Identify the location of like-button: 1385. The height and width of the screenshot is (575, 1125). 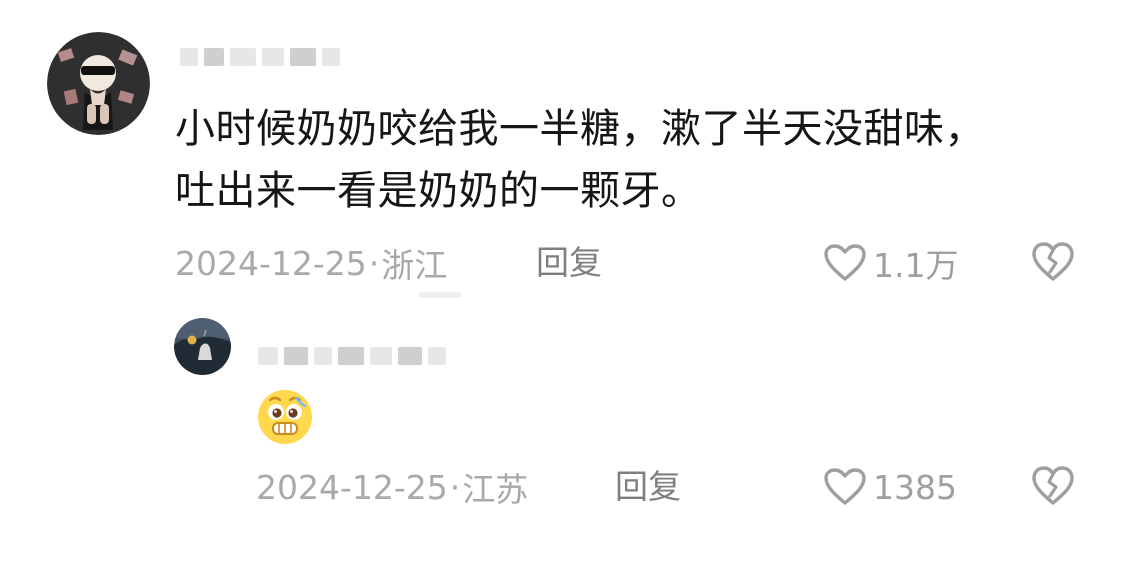
(890, 487).